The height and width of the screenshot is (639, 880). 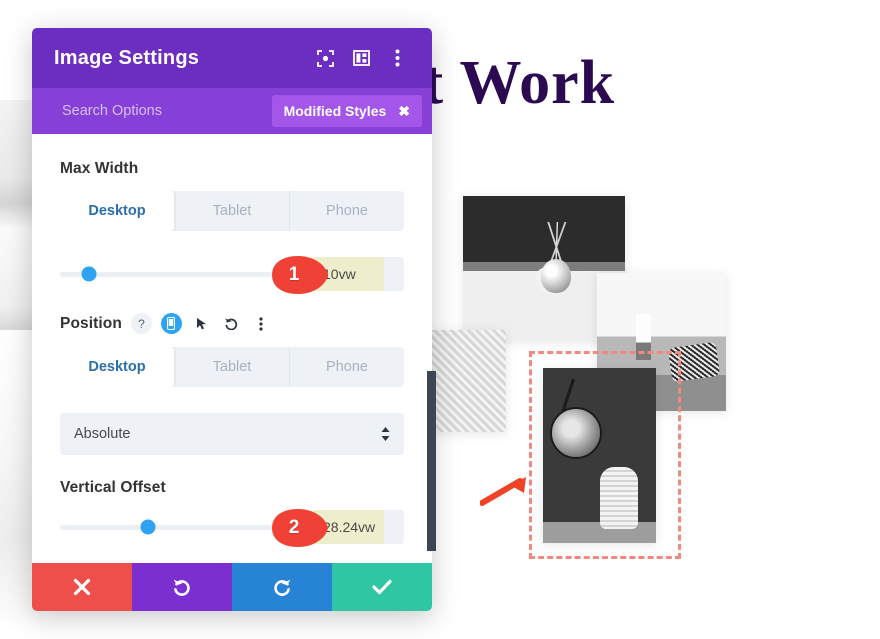 I want to click on vertical-offset-value: 28.24vw, so click(x=348, y=527).